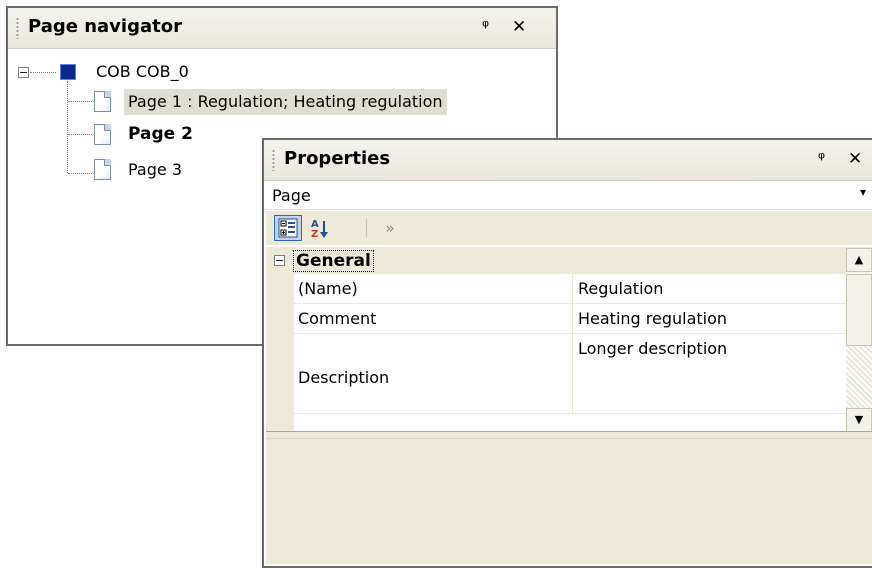 Image resolution: width=872 pixels, height=568 pixels. What do you see at coordinates (285, 102) in the screenshot?
I see `tree-node-page-1: Page 1 : Regulation; Heating regulation` at bounding box center [285, 102].